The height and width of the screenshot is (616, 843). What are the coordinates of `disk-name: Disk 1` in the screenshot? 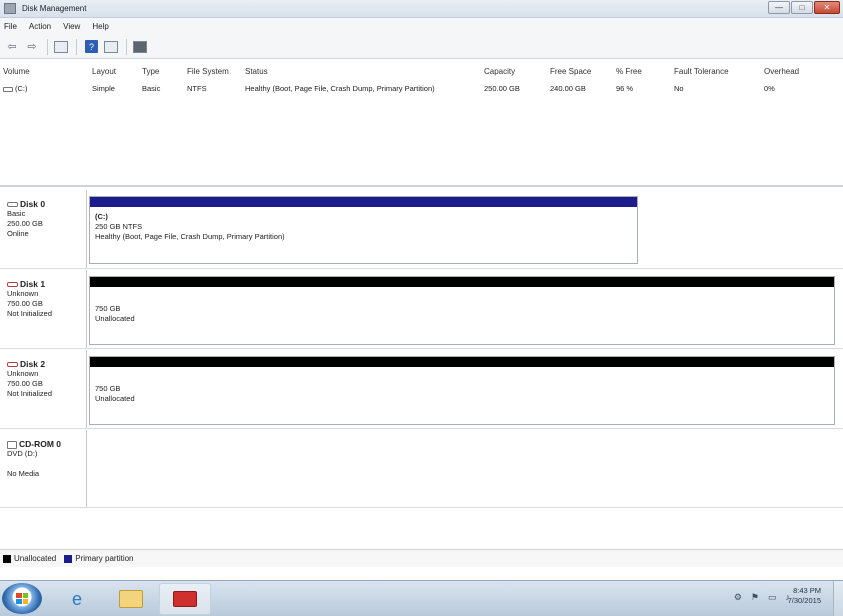 It's located at (33, 284).